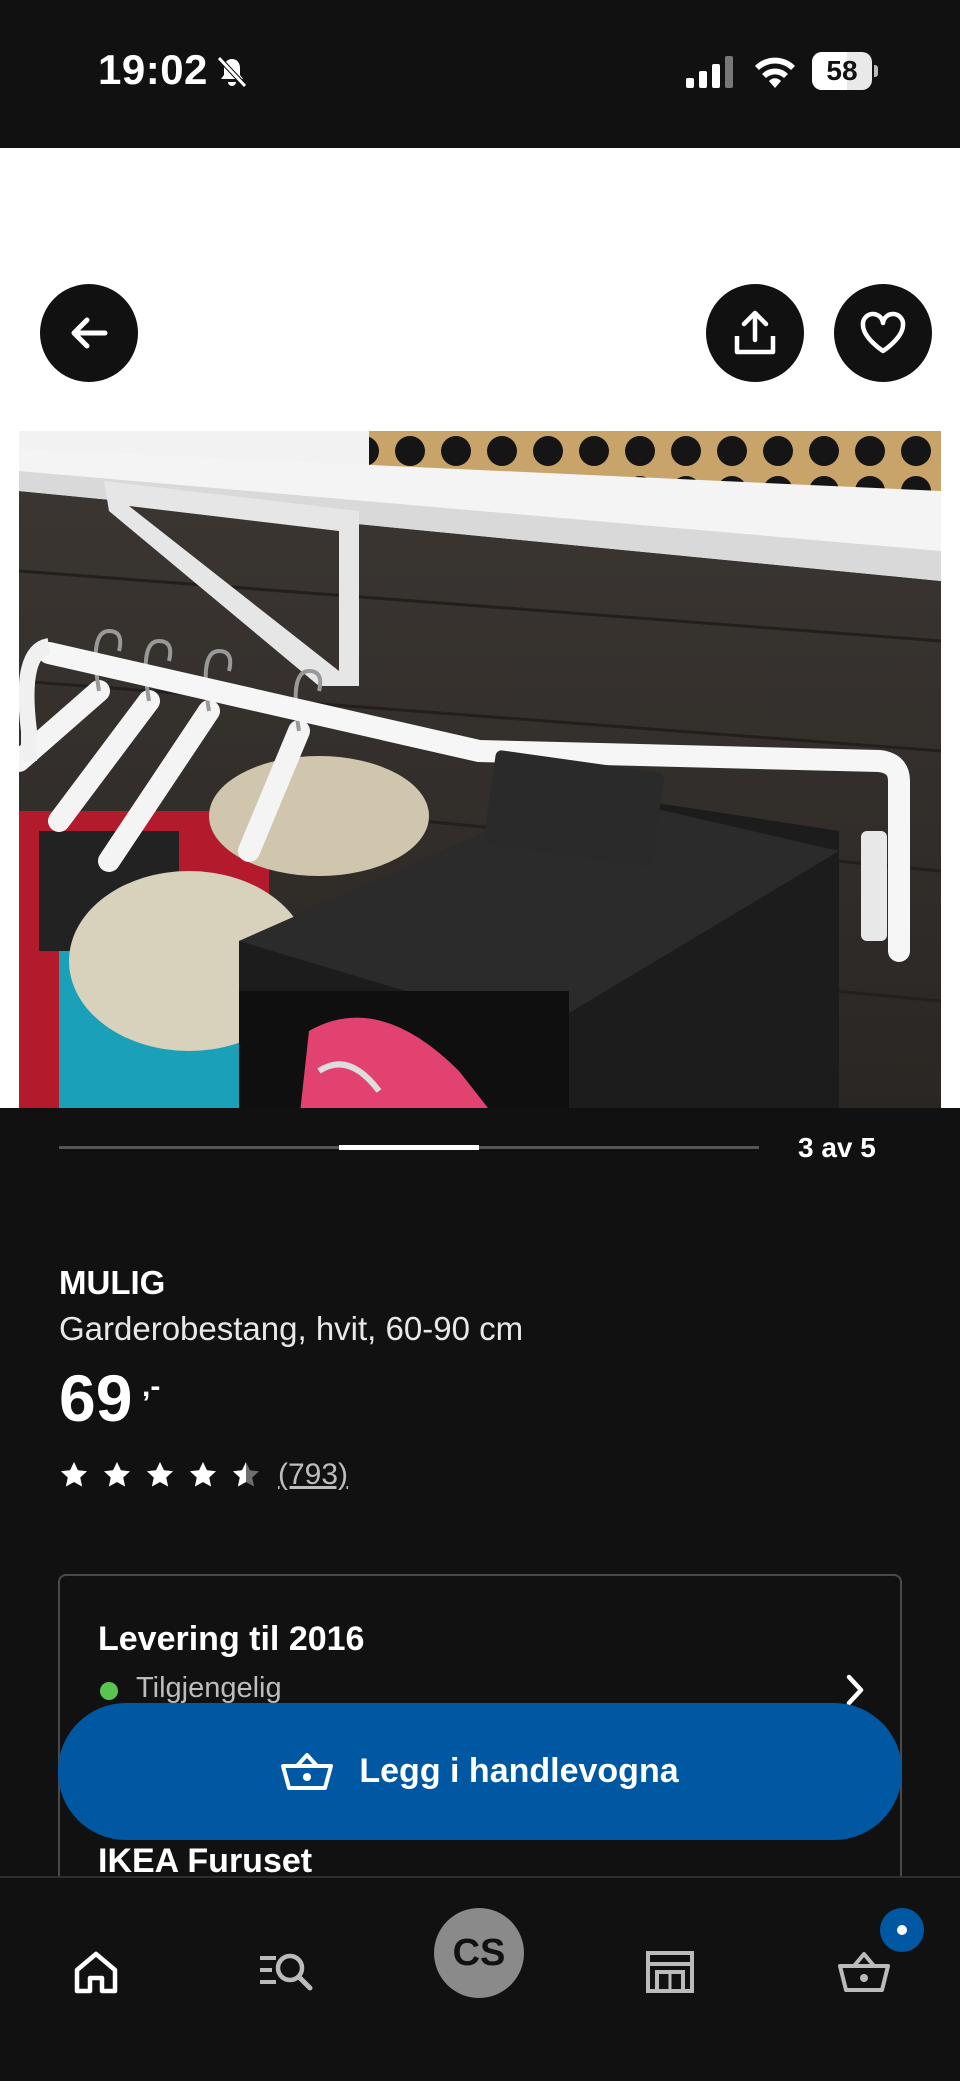 The height and width of the screenshot is (2081, 960). What do you see at coordinates (775, 72) in the screenshot?
I see `wifi-icon` at bounding box center [775, 72].